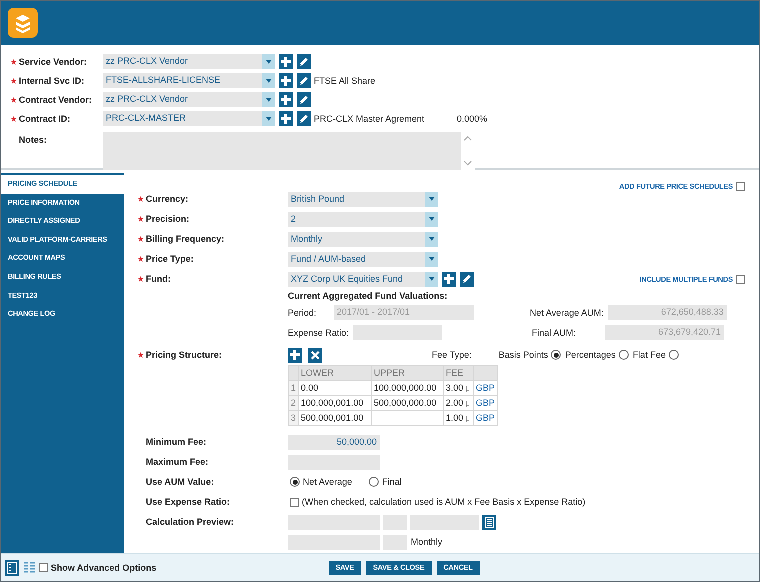  What do you see at coordinates (444, 502) in the screenshot?
I see `hint-text: (When checked, calculation used is AUM x Fee Basis x Expense Ratio)` at bounding box center [444, 502].